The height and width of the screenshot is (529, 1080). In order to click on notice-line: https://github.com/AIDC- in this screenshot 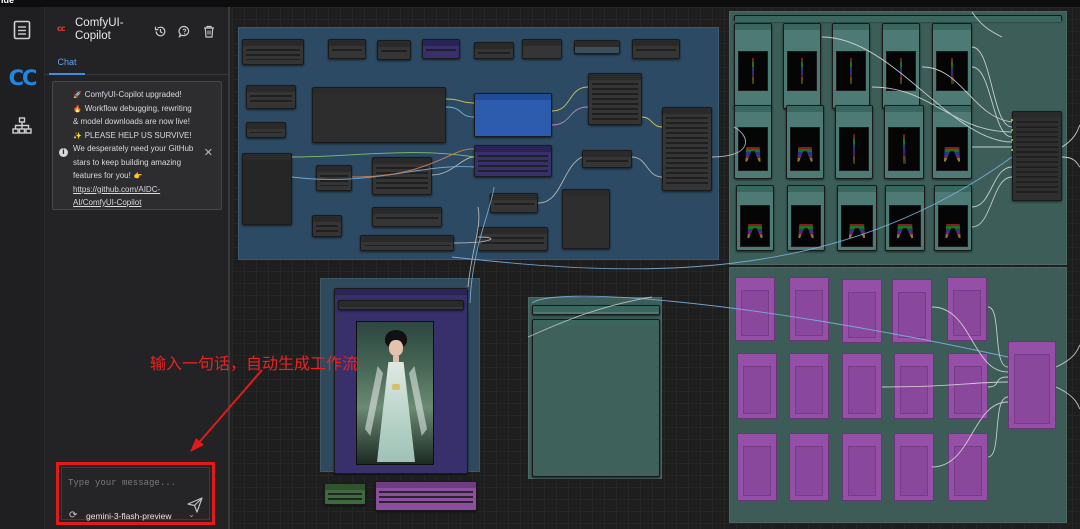, I will do `click(140, 190)`.